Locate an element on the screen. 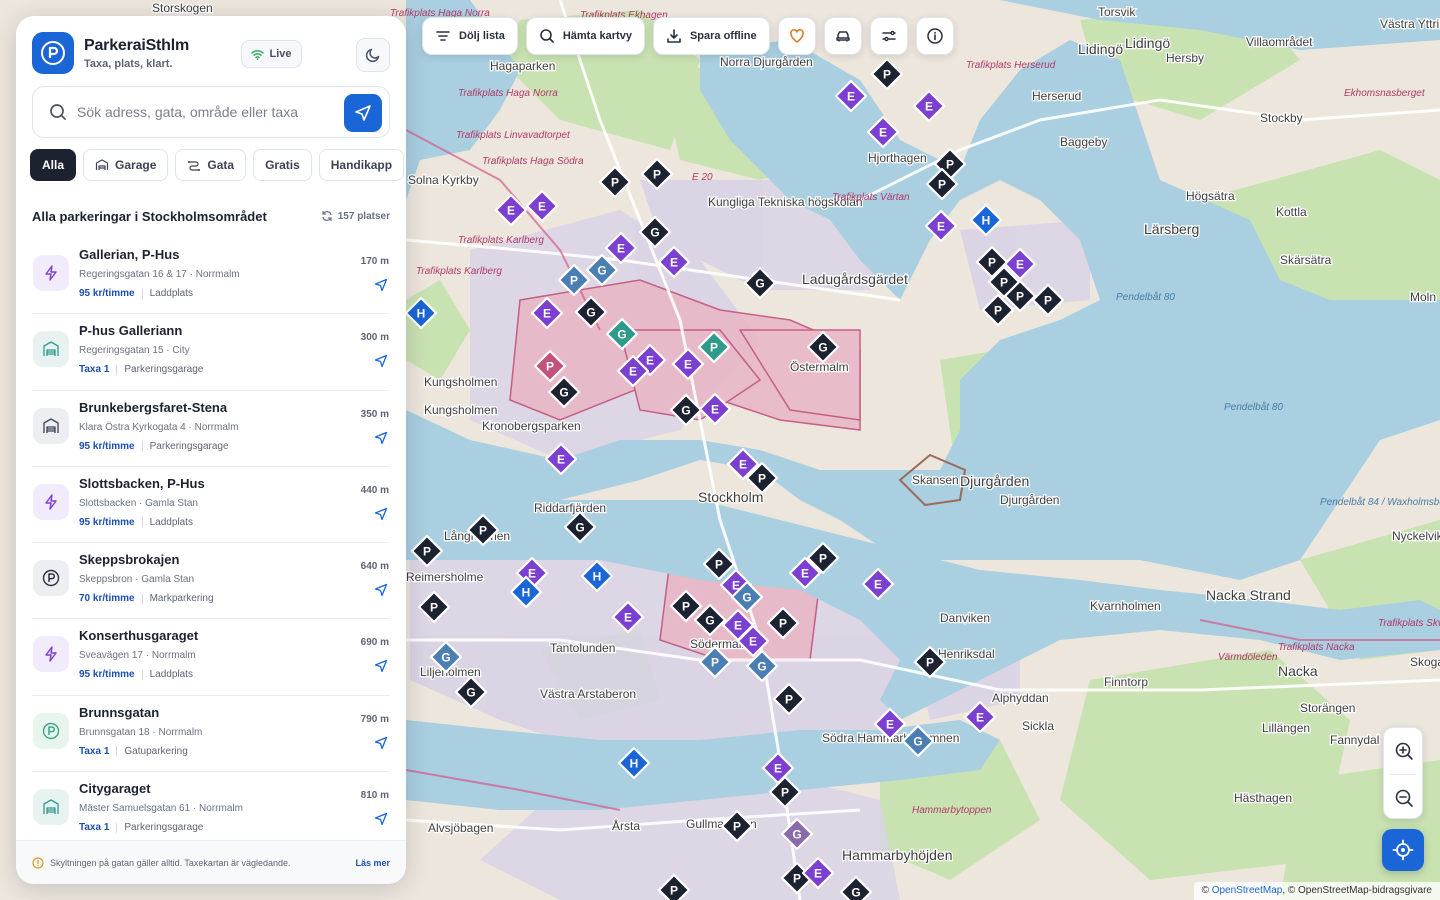  map-marker-label: H is located at coordinates (526, 593).